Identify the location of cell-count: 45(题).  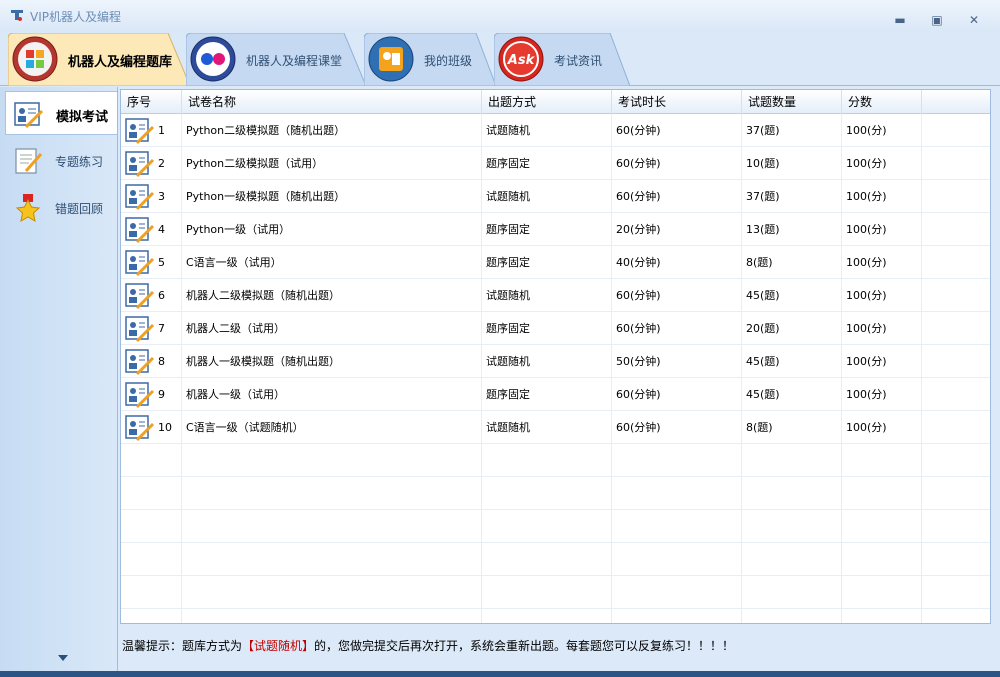
(792, 361).